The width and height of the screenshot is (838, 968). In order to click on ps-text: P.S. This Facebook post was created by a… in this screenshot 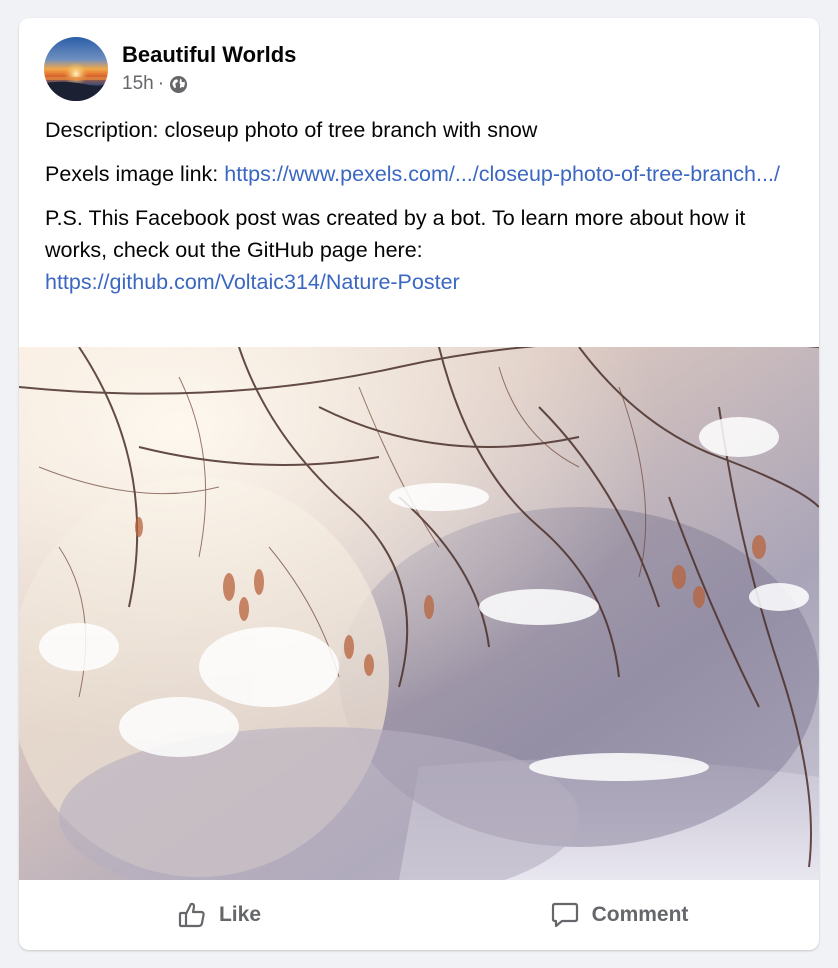, I will do `click(395, 234)`.